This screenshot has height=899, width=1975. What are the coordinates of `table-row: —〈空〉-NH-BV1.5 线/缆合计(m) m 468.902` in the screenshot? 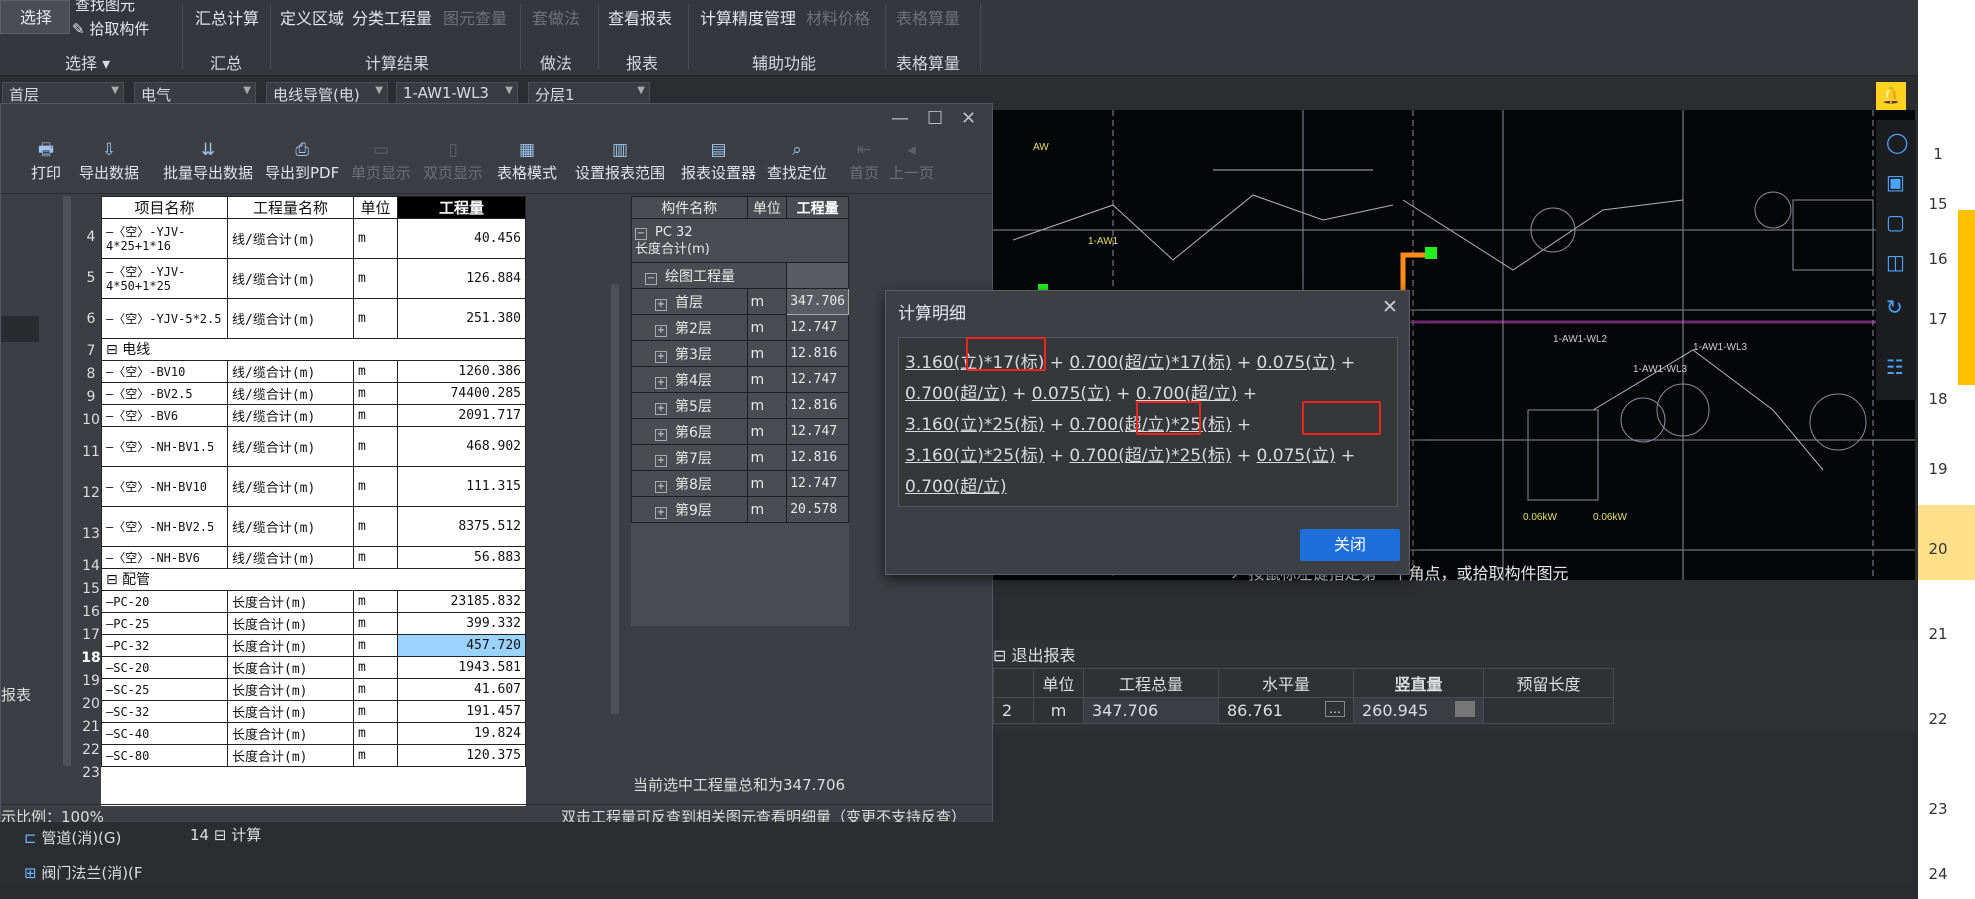 It's located at (313, 446).